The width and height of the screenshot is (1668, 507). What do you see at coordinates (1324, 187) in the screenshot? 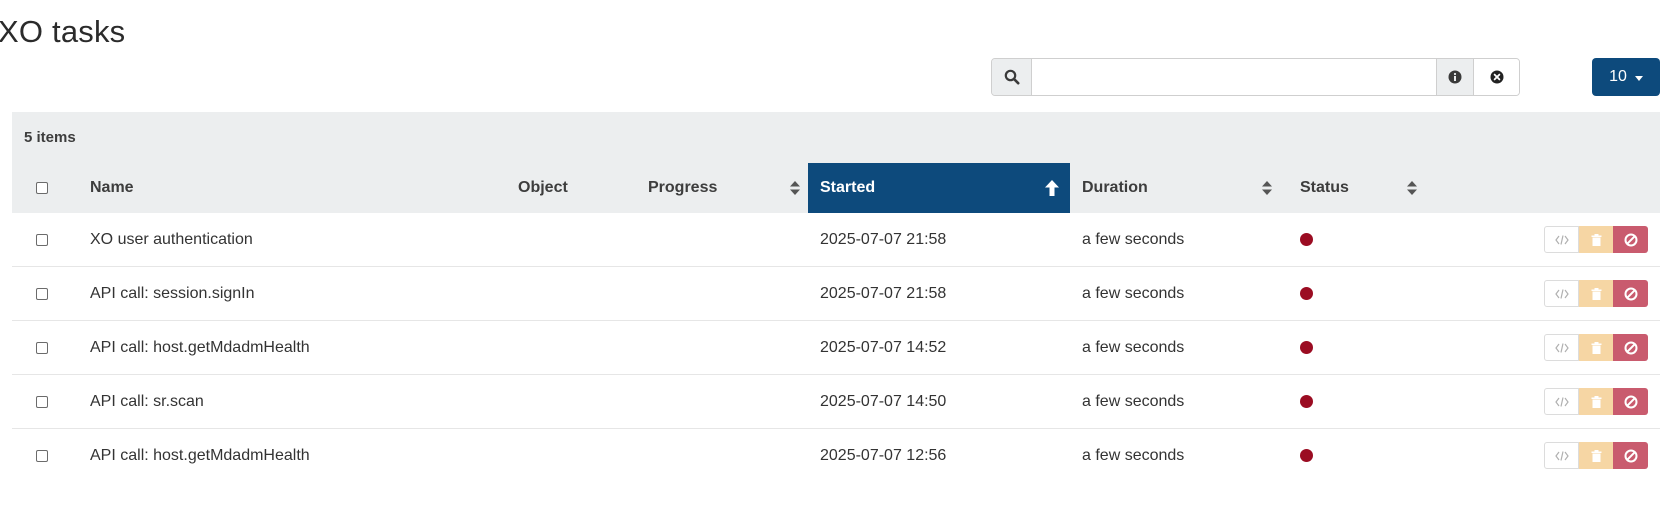
I see `column-status-label: Status` at bounding box center [1324, 187].